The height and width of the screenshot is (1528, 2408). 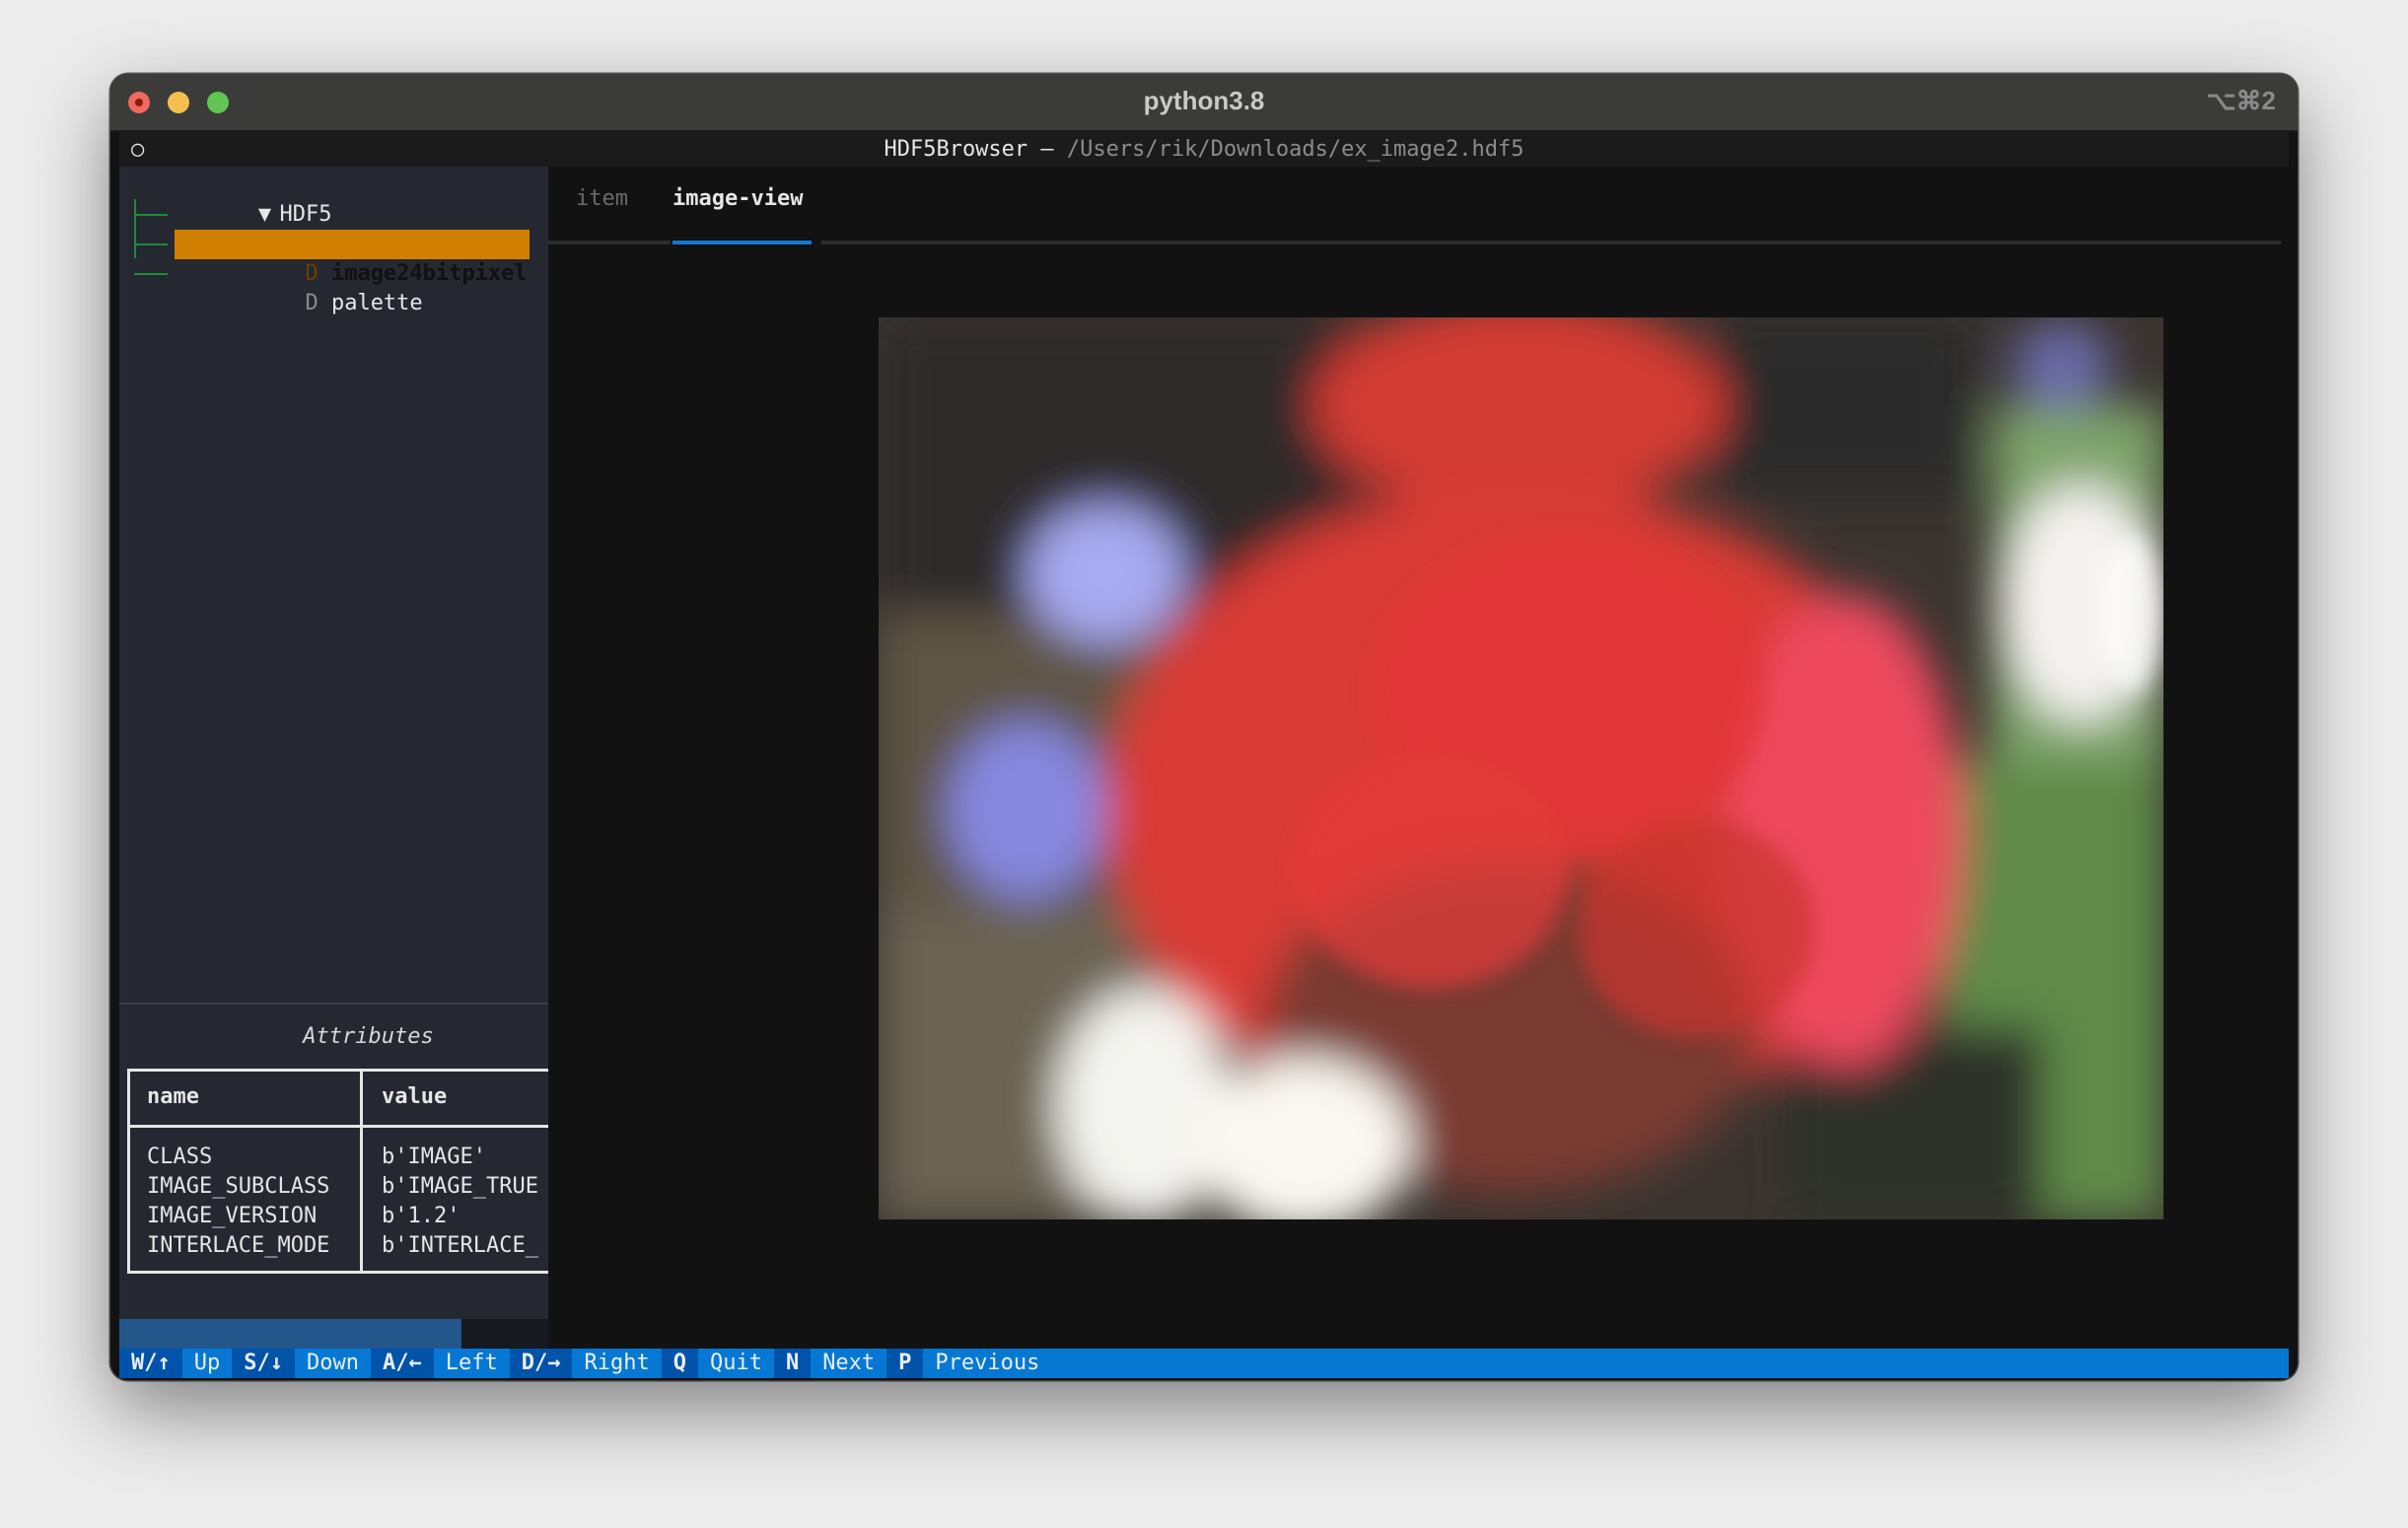 What do you see at coordinates (135, 229) in the screenshot?
I see `tree-guide-vertical` at bounding box center [135, 229].